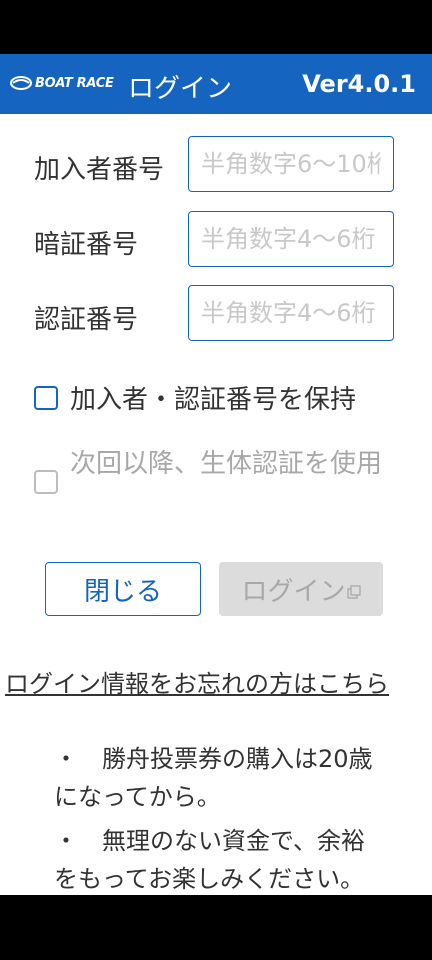  What do you see at coordinates (213, 400) in the screenshot?
I see `keep-ids-label: 加入者・認証番号を保持` at bounding box center [213, 400].